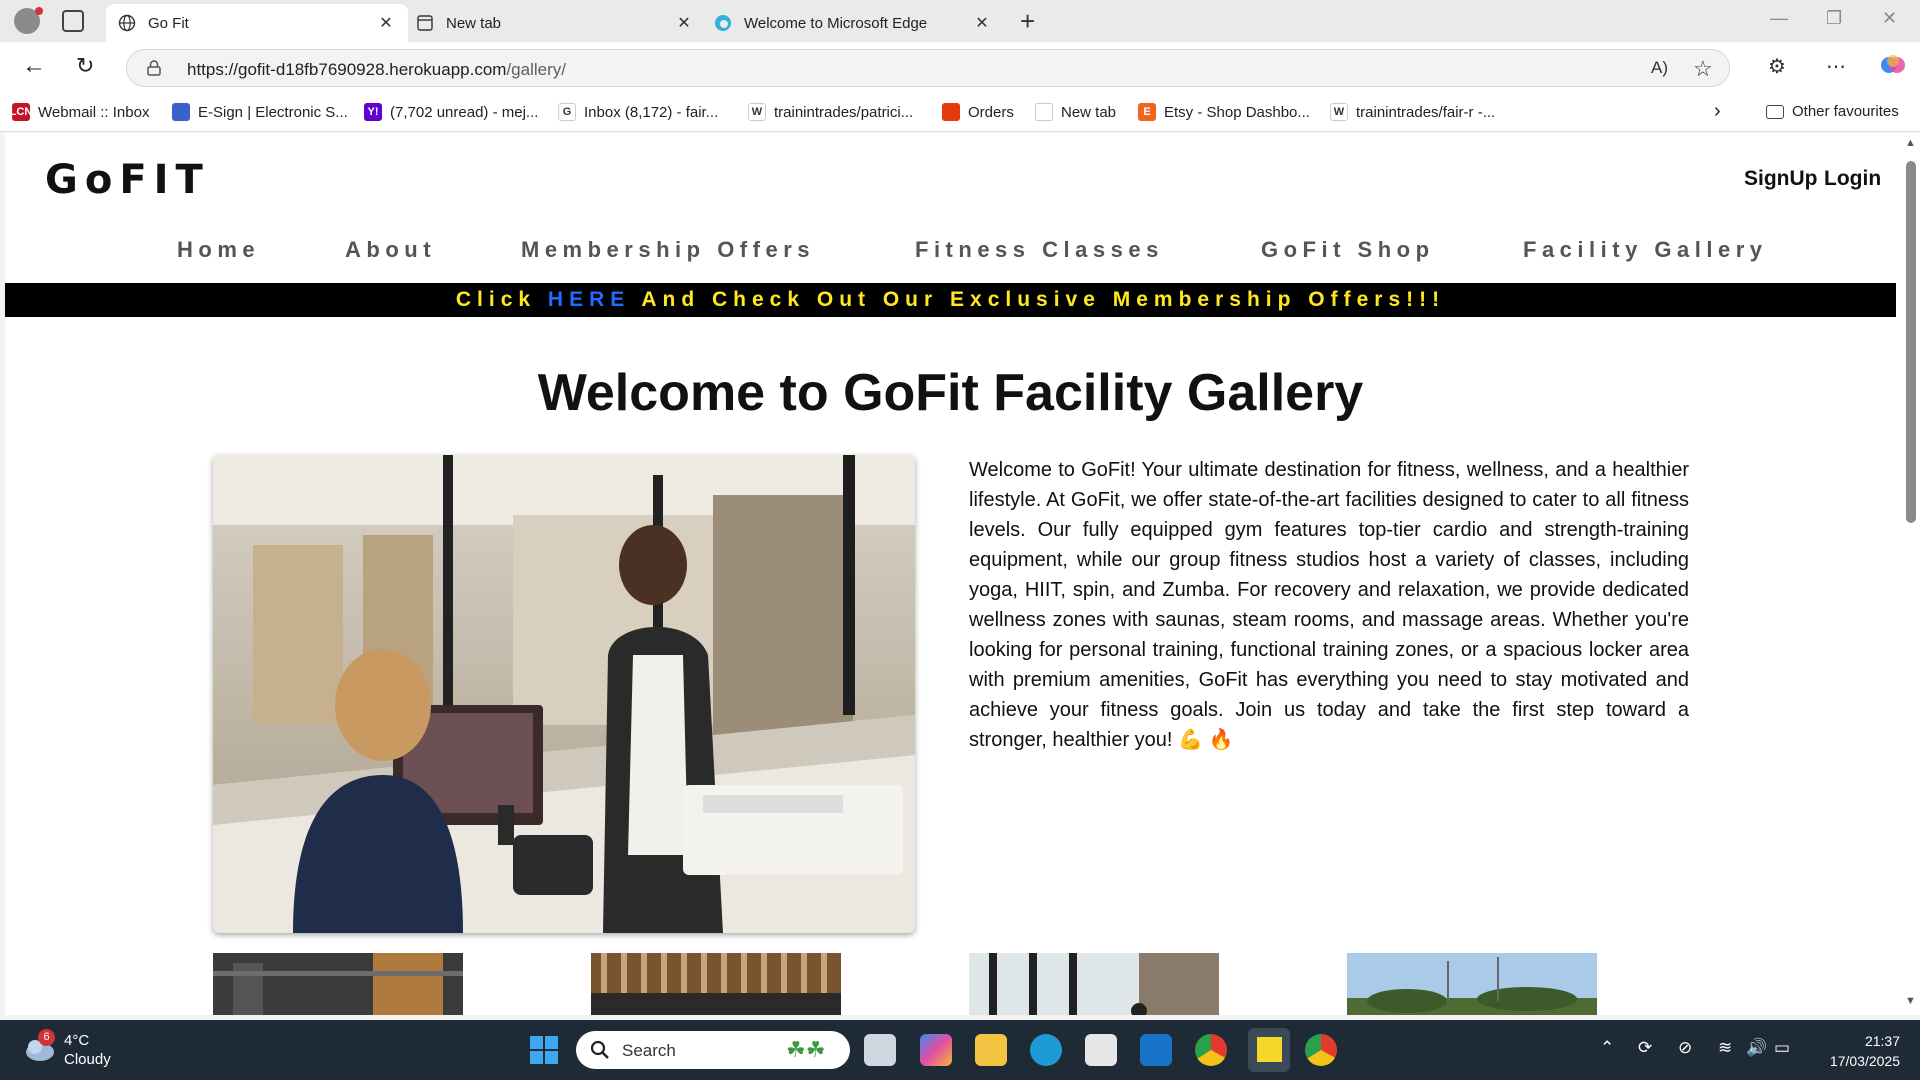  I want to click on esign-icon, so click(181, 112).